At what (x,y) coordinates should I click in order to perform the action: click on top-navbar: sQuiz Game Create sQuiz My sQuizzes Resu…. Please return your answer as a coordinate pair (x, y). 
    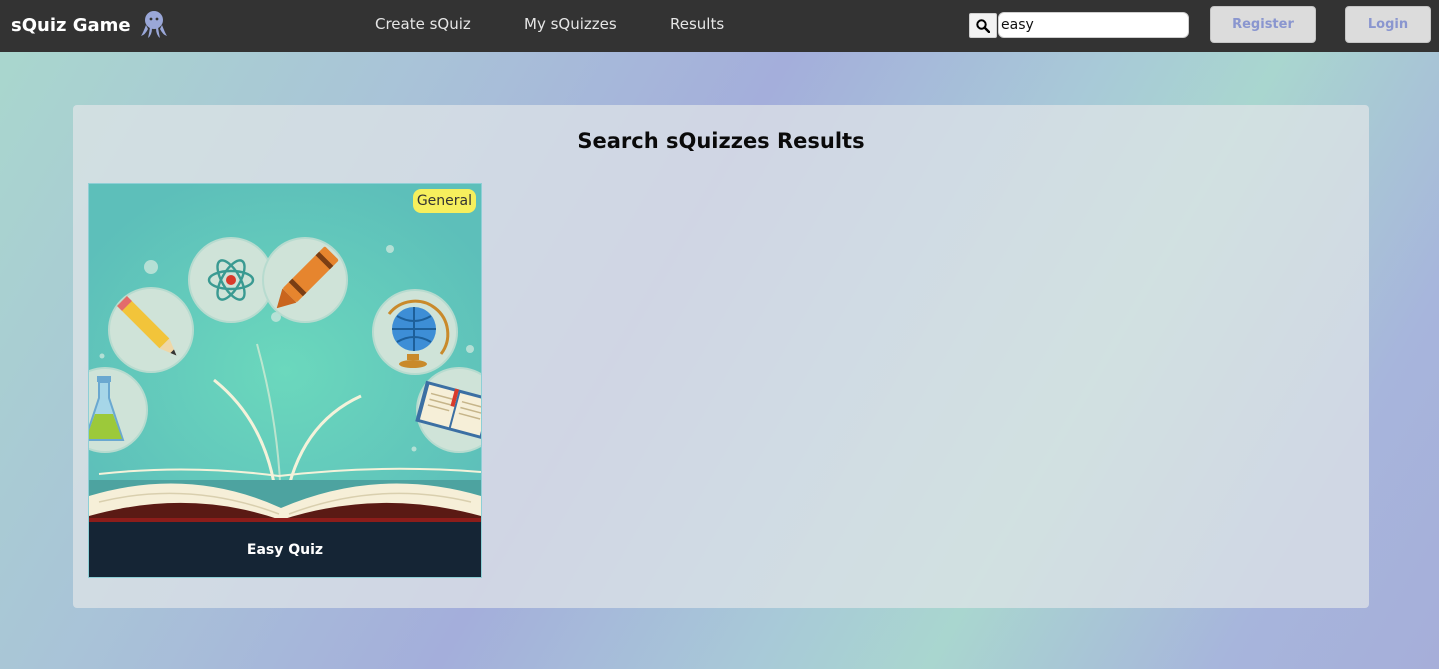
    Looking at the image, I should click on (719, 26).